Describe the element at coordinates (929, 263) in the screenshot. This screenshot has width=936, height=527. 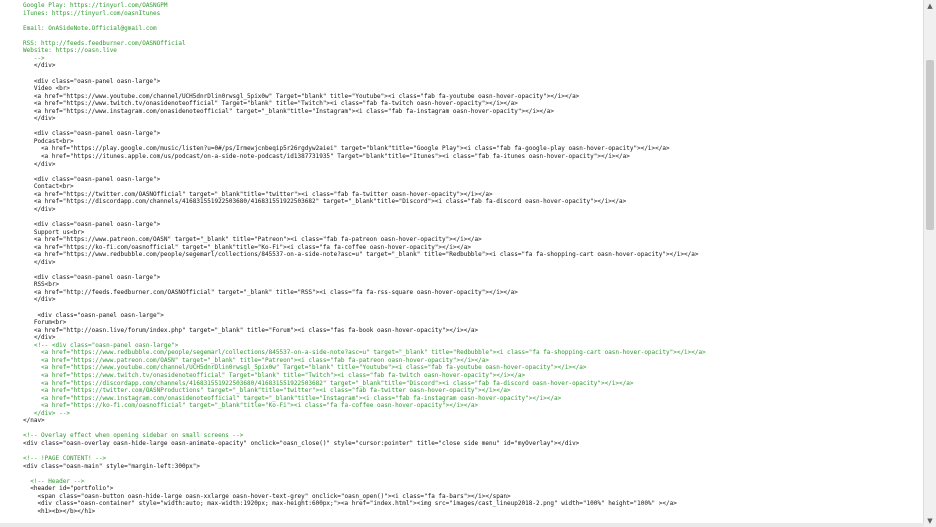
I see `vertical-scrollbar: ▲ ▼` at that location.